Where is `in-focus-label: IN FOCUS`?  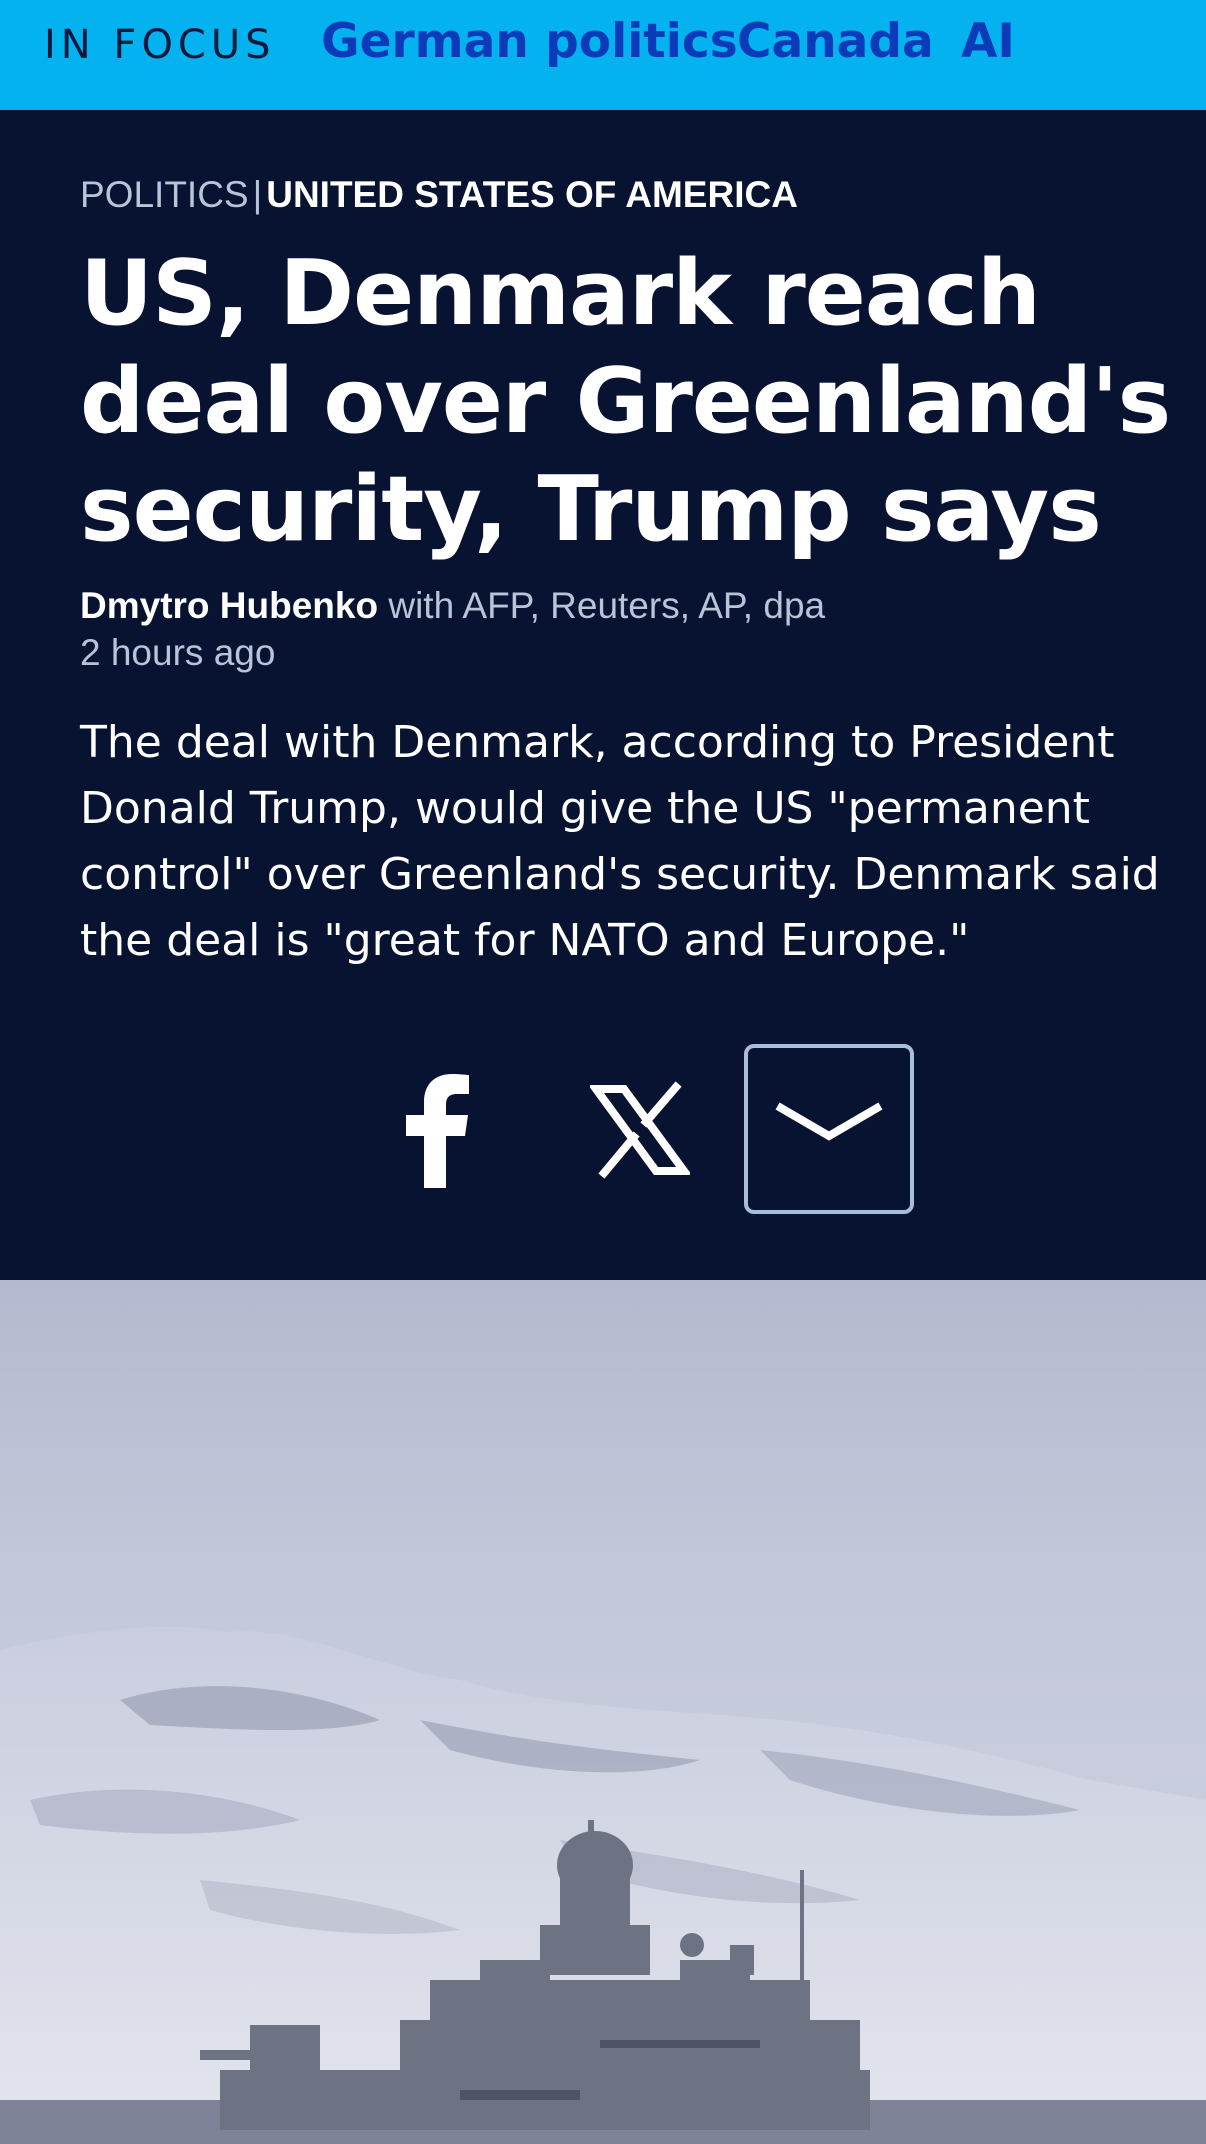 in-focus-label: IN FOCUS is located at coordinates (160, 45).